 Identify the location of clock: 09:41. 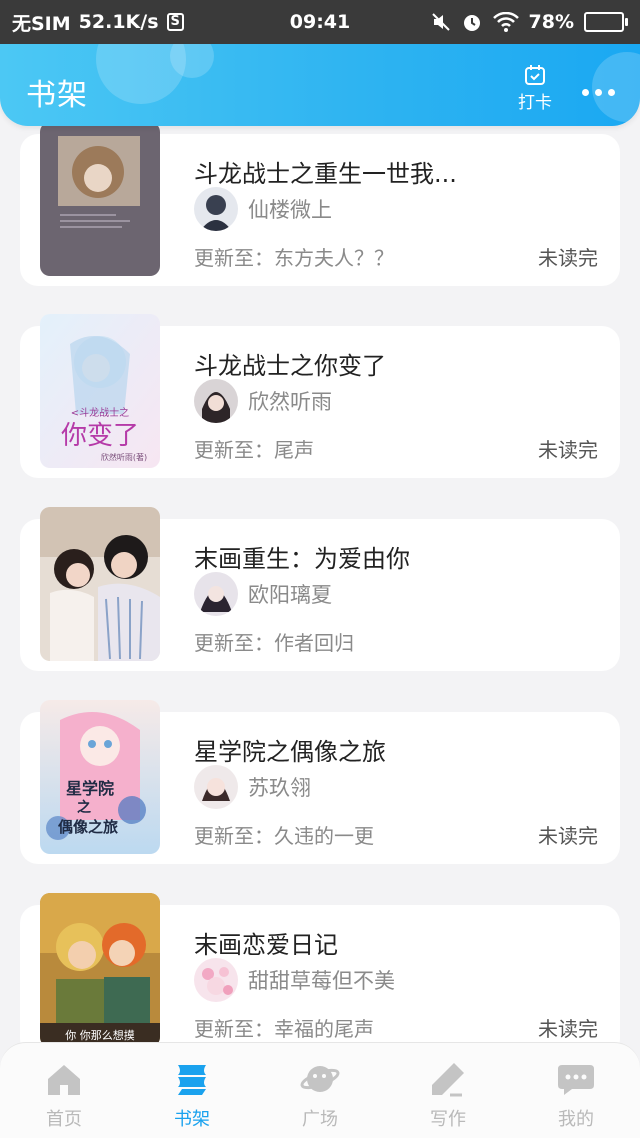
(320, 22).